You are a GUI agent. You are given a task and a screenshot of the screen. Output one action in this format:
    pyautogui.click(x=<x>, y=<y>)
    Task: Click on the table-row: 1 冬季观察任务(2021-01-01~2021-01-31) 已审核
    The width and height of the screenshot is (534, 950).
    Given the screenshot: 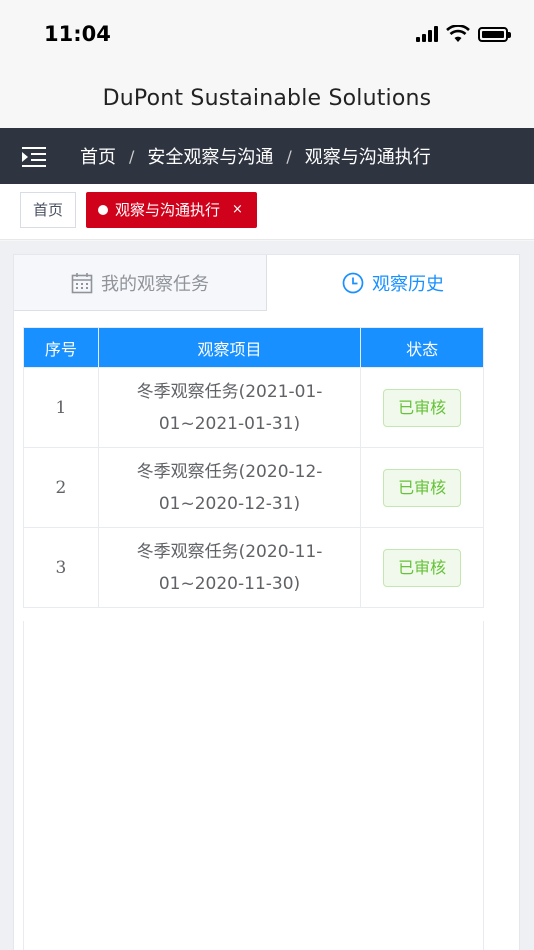 What is the action you would take?
    pyautogui.click(x=253, y=407)
    